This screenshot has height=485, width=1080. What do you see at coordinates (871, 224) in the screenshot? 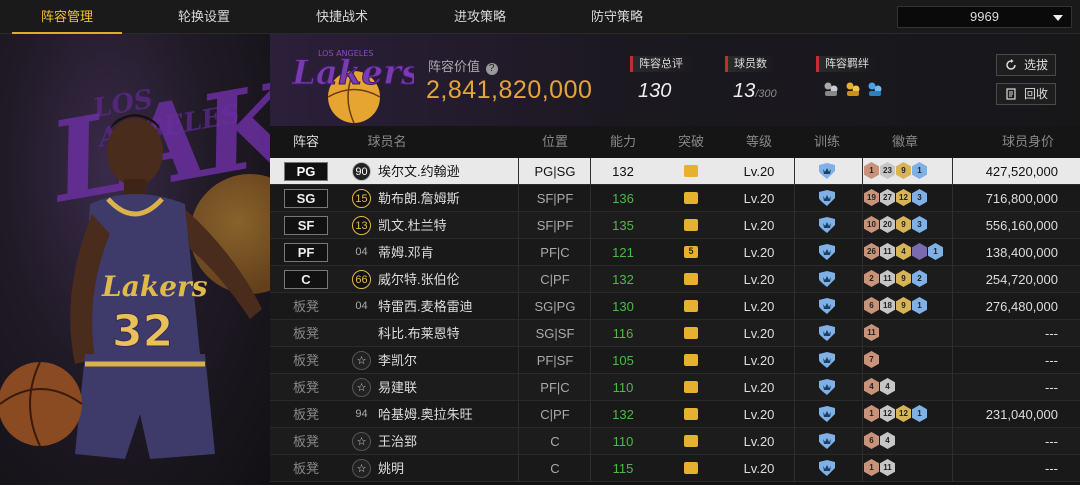
I see `badge-hex-icon: 10` at bounding box center [871, 224].